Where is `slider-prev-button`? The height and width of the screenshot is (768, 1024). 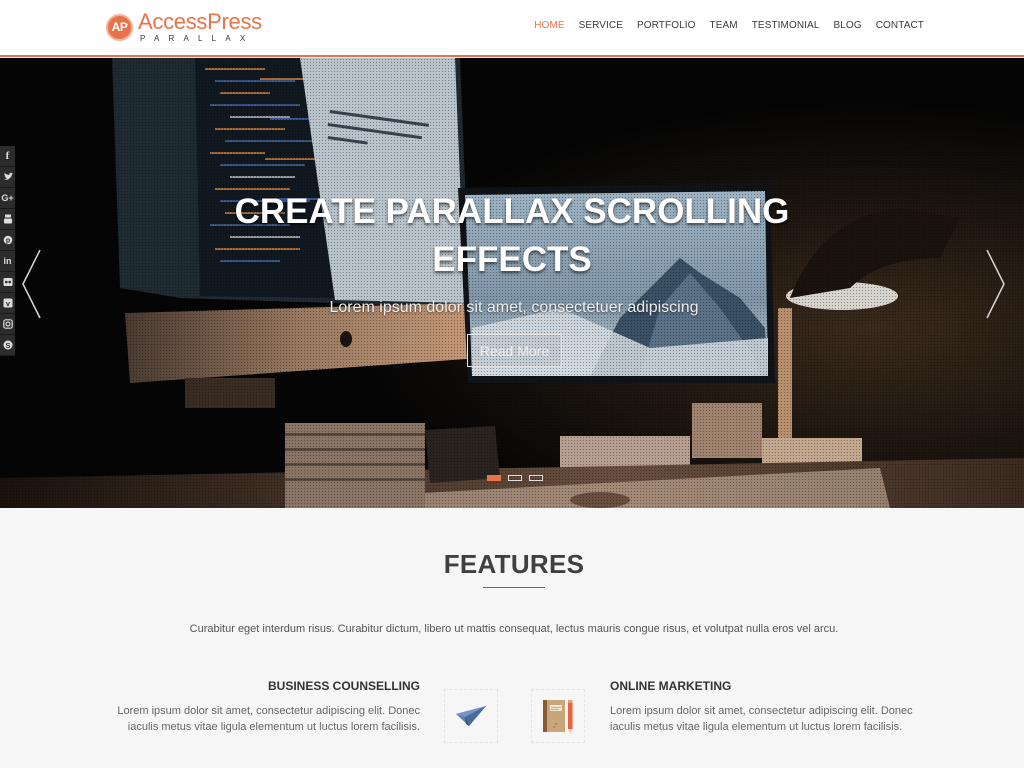
slider-prev-button is located at coordinates (32, 284).